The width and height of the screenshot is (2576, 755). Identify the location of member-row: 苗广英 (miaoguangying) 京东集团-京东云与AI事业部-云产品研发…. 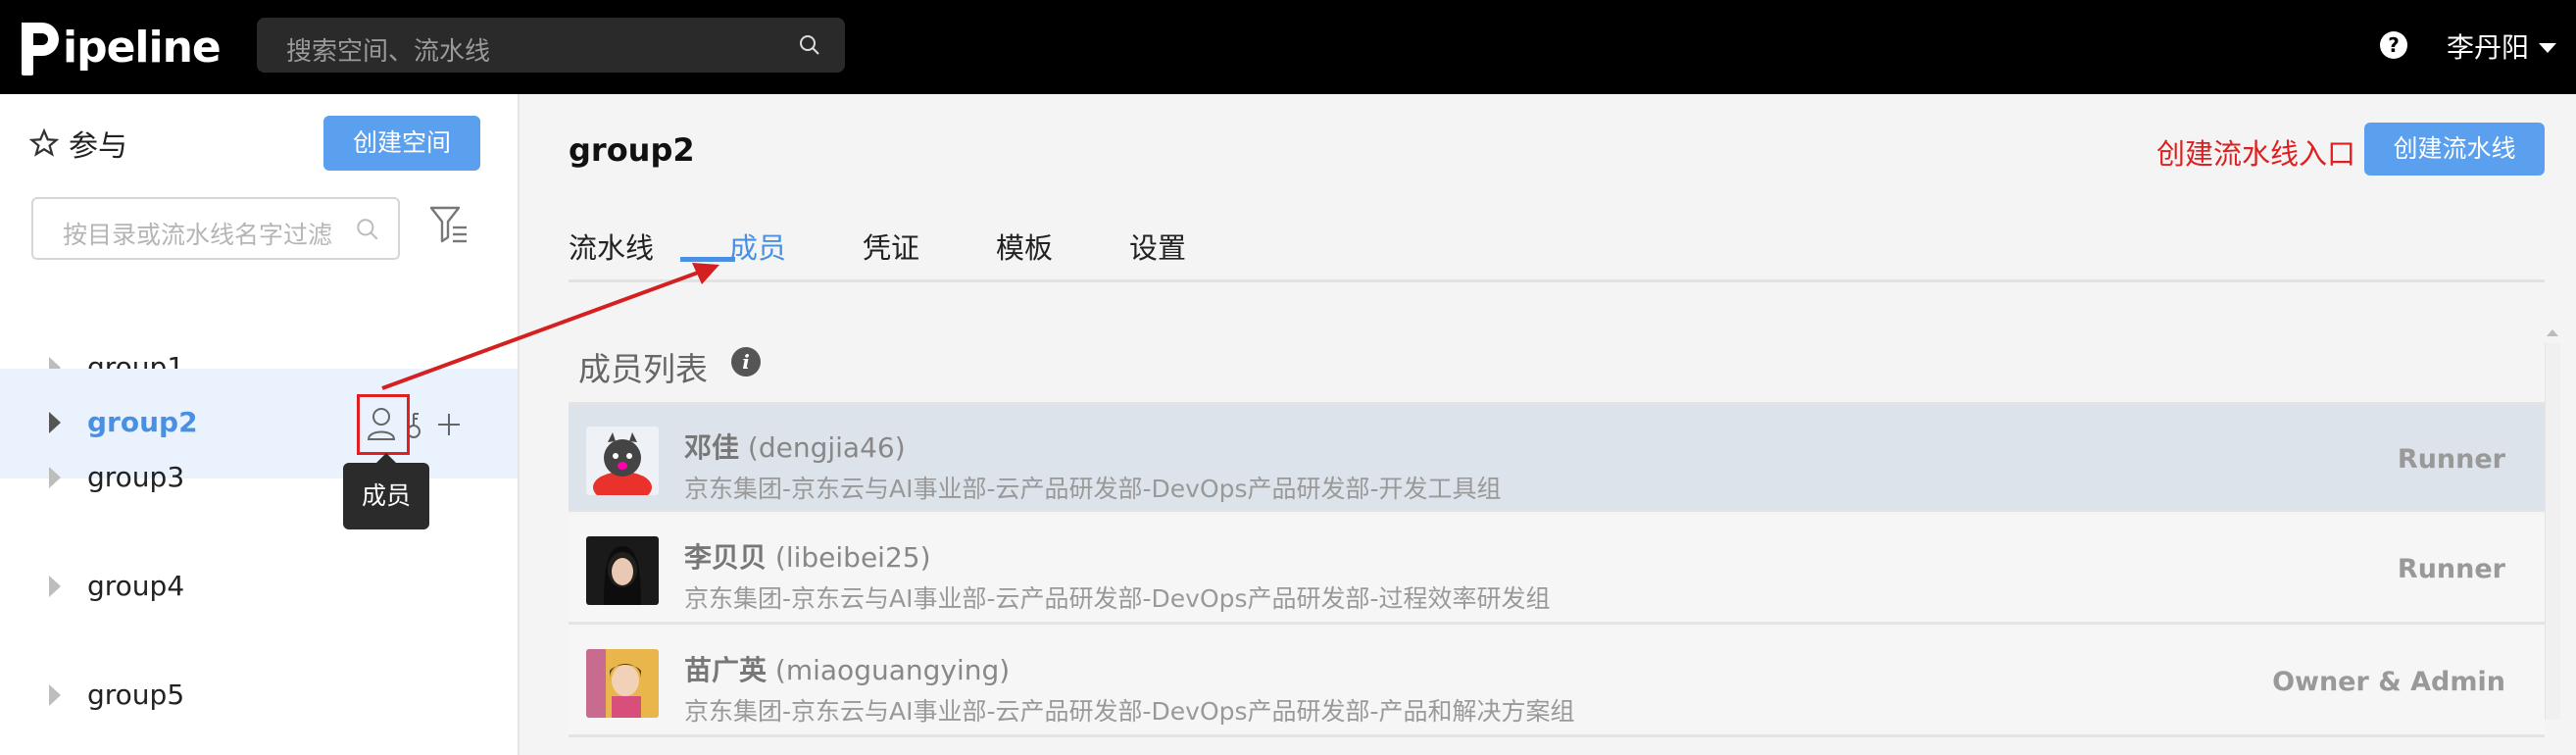
(1557, 683).